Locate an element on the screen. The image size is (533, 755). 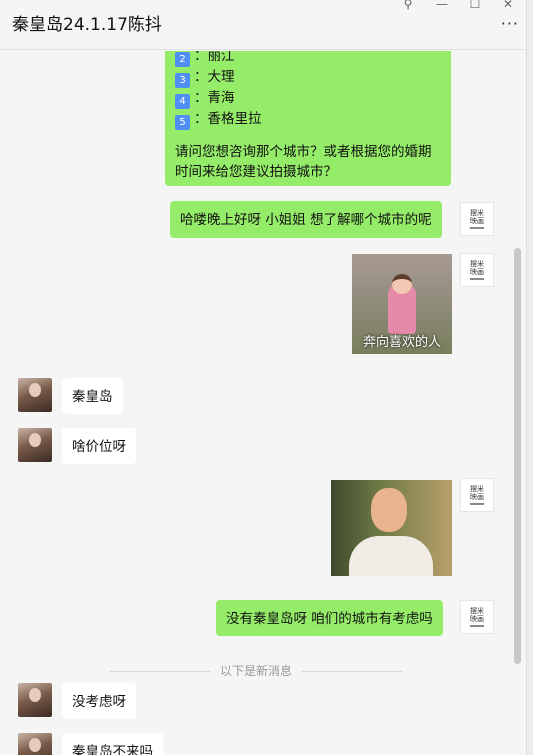
message-bubble: 没有秦皇岛呀 咱们的城市有考虑吗 is located at coordinates (329, 618).